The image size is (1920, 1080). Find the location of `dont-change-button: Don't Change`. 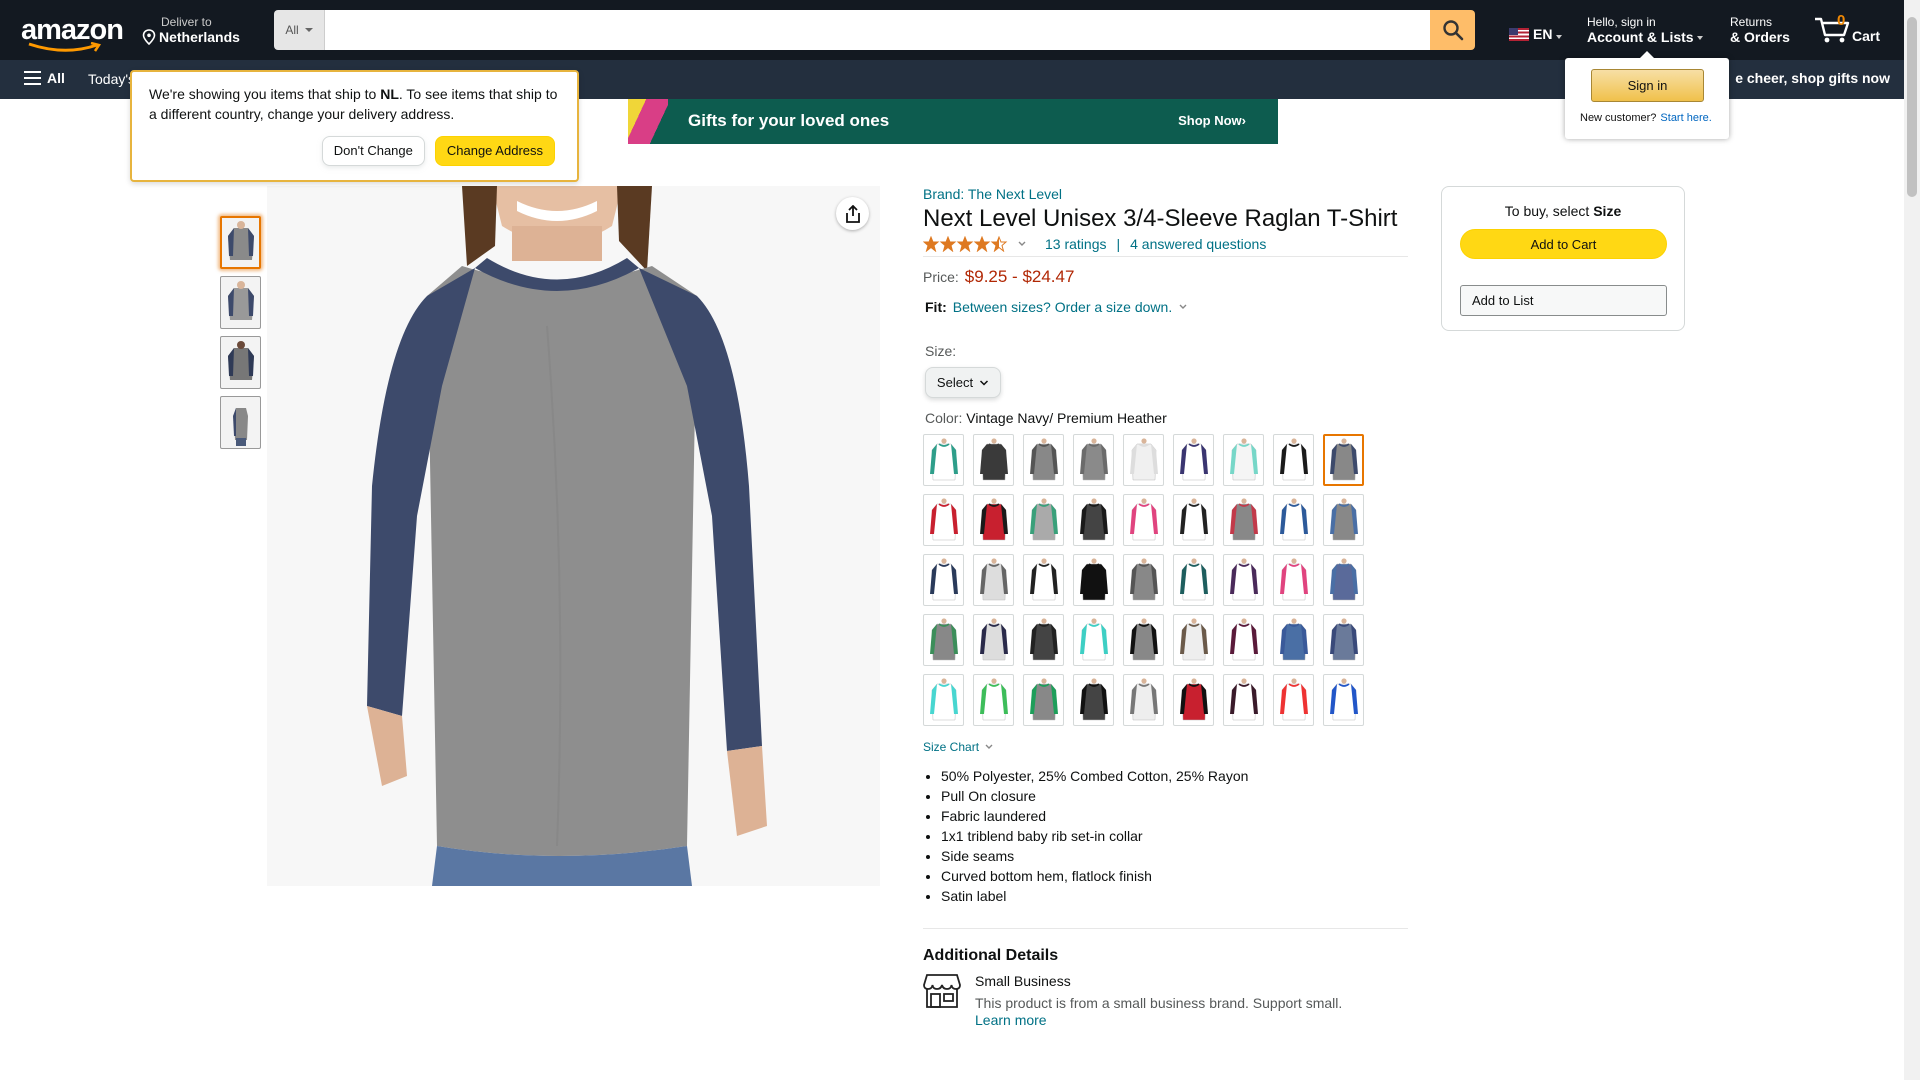

dont-change-button: Don't Change is located at coordinates (373, 151).